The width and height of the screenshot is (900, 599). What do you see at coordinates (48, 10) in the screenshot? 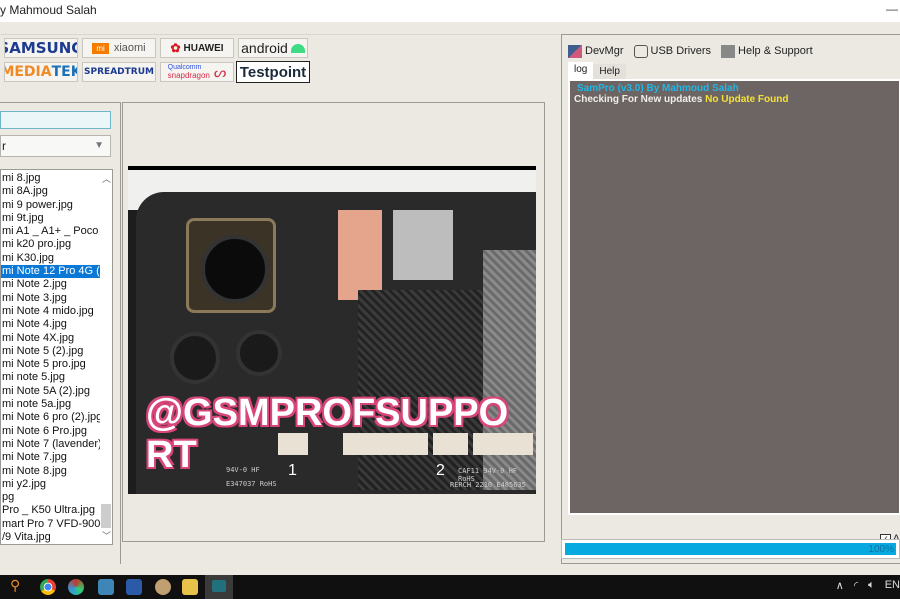
I see `window-title: y Mahmoud Salah` at bounding box center [48, 10].